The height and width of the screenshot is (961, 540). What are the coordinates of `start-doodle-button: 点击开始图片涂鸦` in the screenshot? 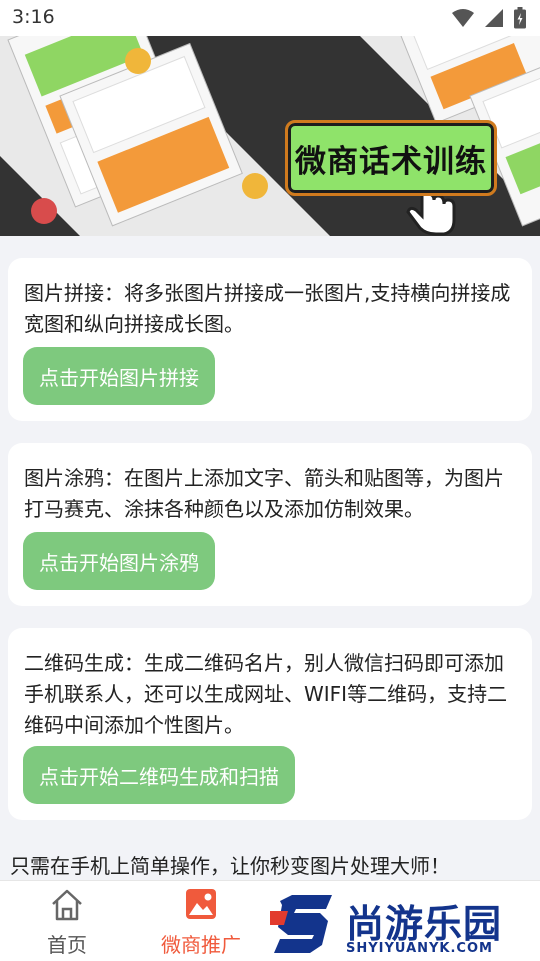 It's located at (119, 561).